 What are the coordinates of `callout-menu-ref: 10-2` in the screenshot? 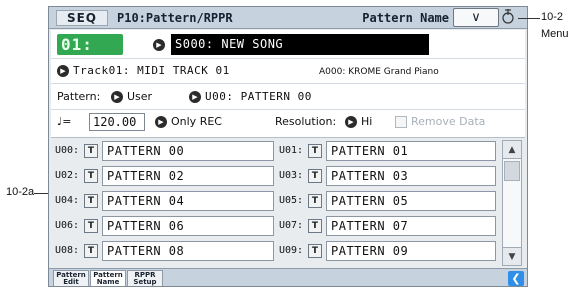 It's located at (552, 17).